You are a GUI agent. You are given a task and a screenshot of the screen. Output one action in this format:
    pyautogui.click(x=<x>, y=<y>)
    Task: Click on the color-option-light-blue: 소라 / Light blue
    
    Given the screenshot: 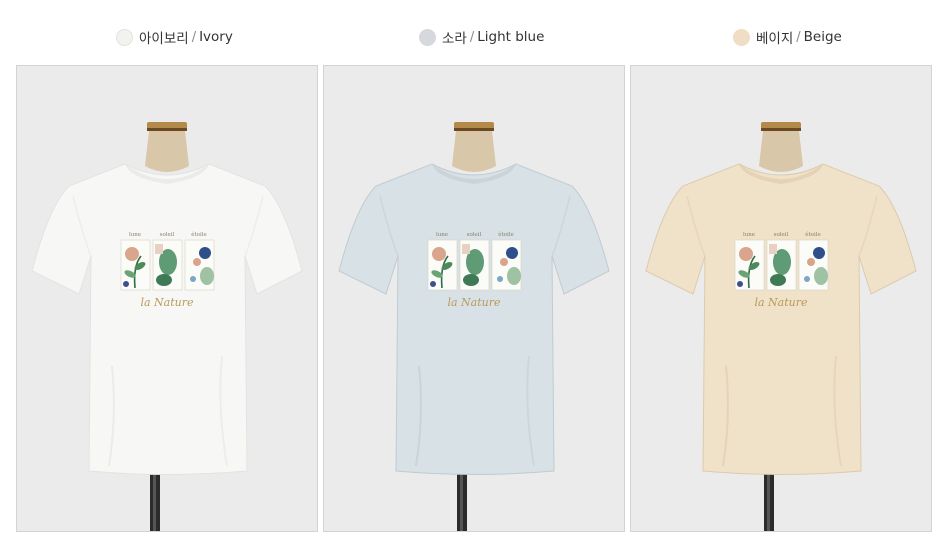 What is the action you would take?
    pyautogui.click(x=481, y=37)
    